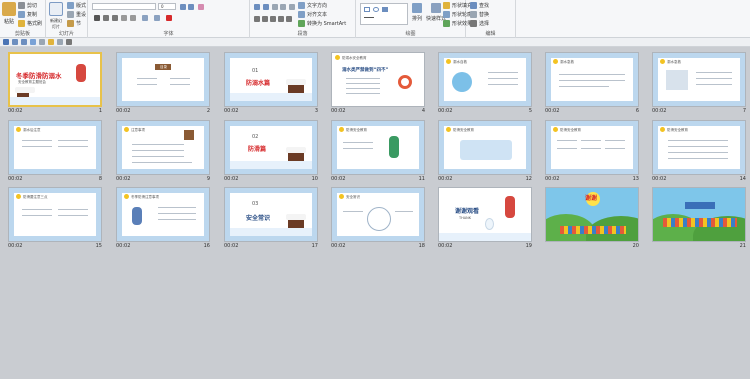 Image resolution: width=750 pixels, height=379 pixels. I want to click on text-direction-button: 文字方向, so click(312, 5).